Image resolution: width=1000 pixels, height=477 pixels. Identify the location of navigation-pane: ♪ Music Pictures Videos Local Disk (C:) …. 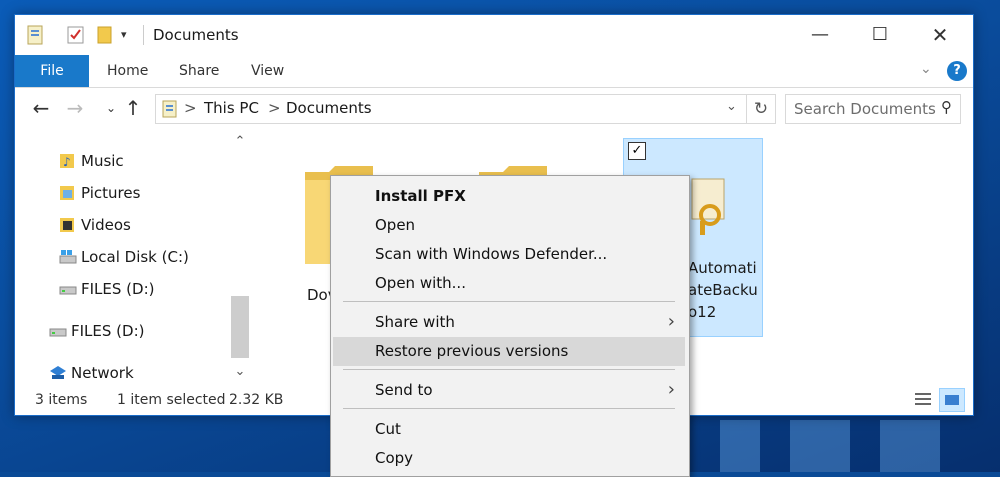
(135, 257).